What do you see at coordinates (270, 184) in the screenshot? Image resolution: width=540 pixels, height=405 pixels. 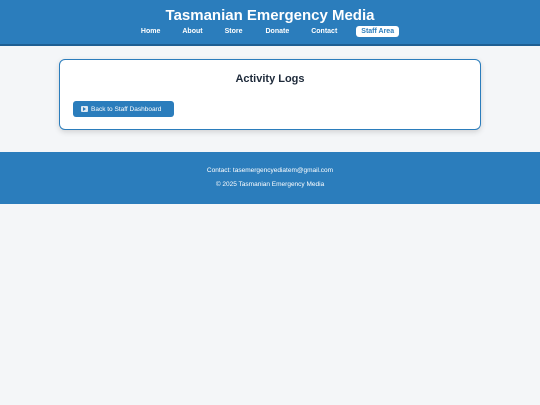 I see `footer-copyright: © 2025 Tasmanian Emergency Media` at bounding box center [270, 184].